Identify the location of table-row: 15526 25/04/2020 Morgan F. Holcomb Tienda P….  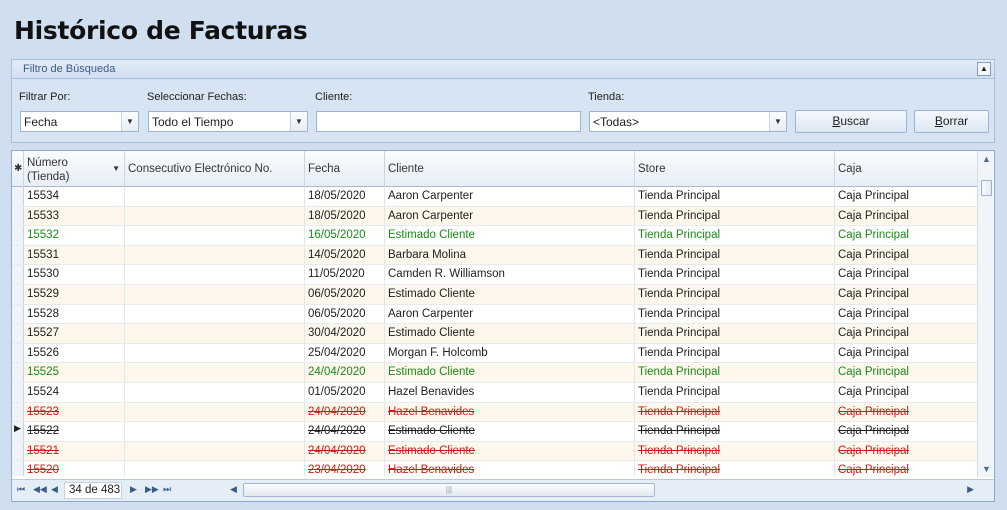
(495, 353).